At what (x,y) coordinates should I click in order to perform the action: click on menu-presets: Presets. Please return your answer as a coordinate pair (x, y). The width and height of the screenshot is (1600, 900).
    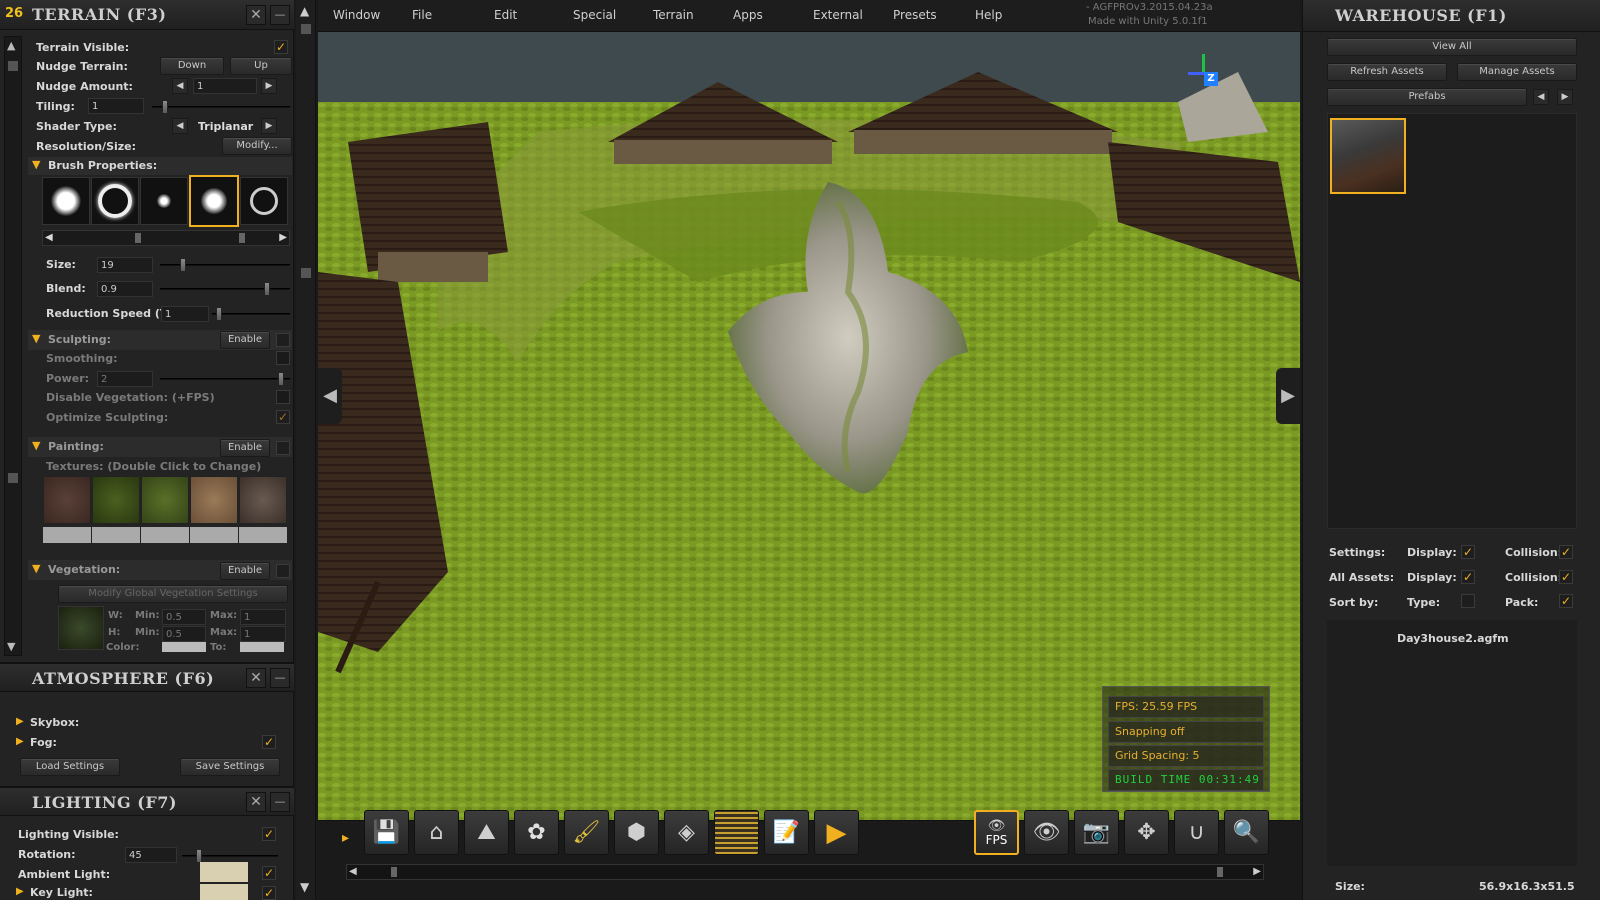
    Looking at the image, I should click on (915, 15).